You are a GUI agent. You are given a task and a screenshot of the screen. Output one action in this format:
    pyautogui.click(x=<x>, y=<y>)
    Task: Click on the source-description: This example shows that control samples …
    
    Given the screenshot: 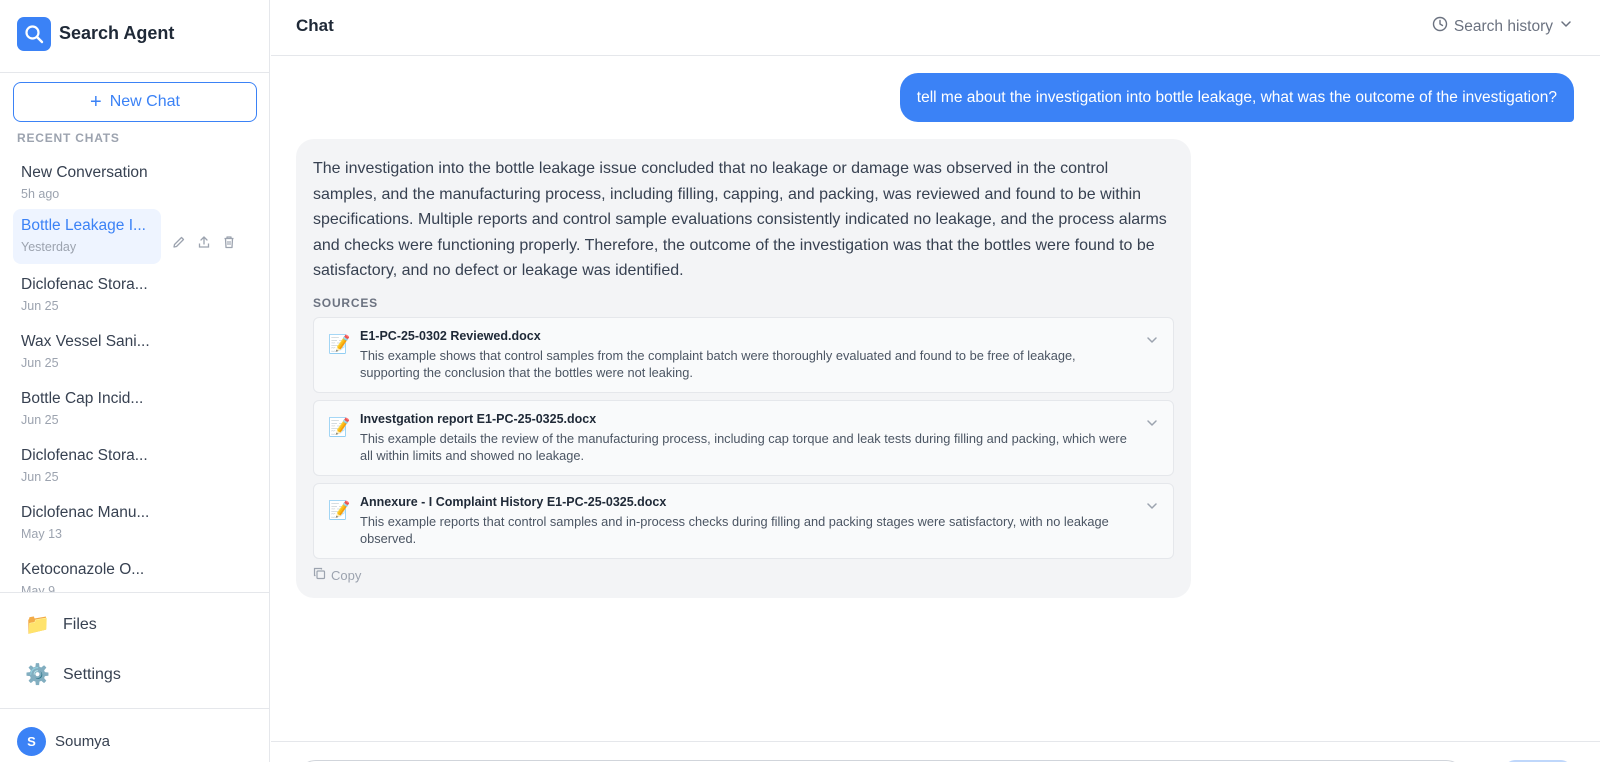 What is the action you would take?
    pyautogui.click(x=718, y=364)
    